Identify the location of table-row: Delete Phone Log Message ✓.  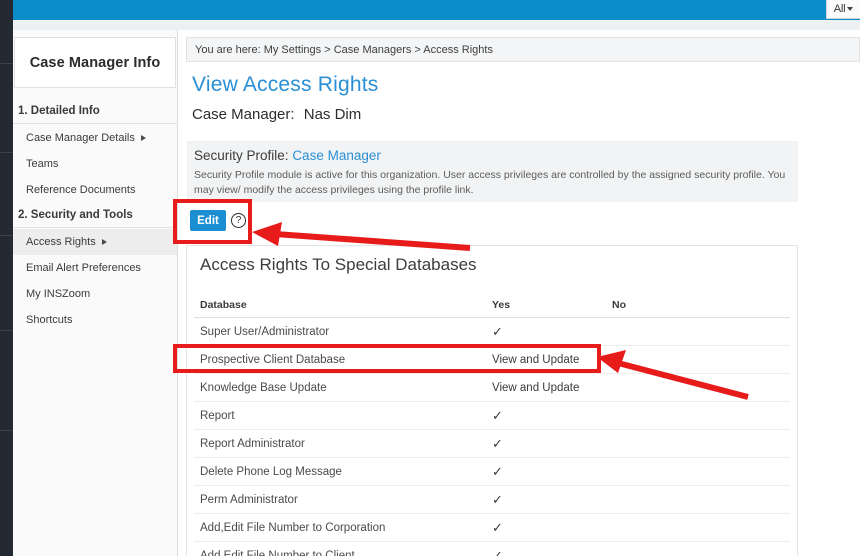
(492, 472).